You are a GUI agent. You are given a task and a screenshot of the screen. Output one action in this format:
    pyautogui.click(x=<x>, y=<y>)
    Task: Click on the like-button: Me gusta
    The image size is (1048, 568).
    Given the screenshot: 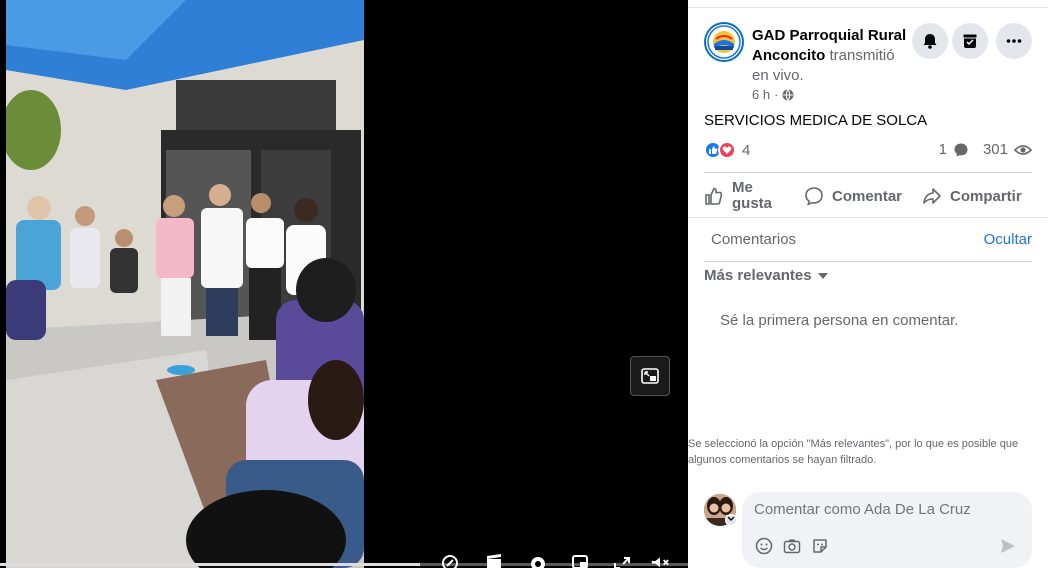 What is the action you would take?
    pyautogui.click(x=740, y=196)
    